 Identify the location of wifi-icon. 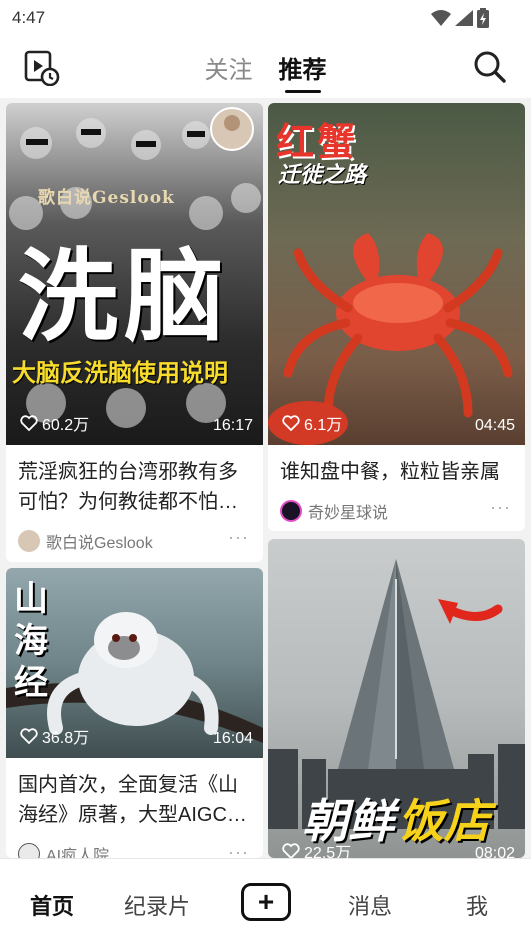
(441, 18).